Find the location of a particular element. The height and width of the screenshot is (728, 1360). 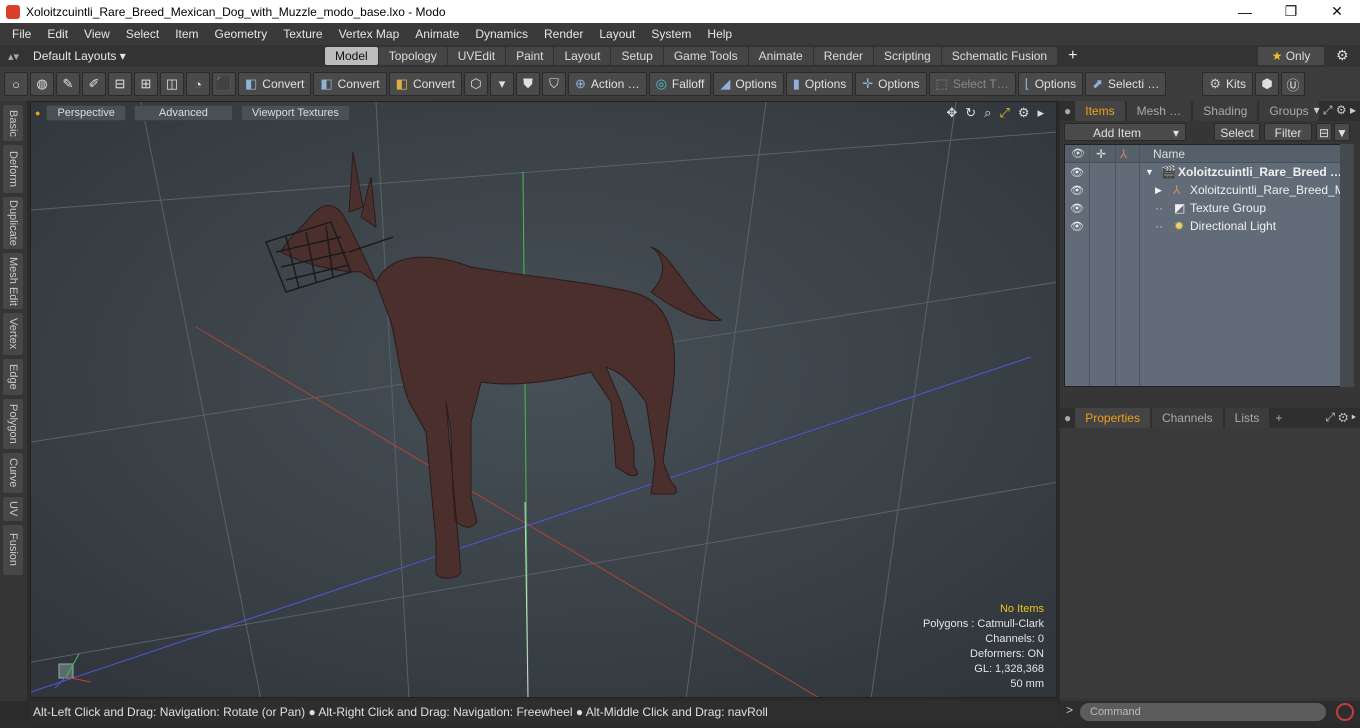

tree-row-directional-light: 👁 ·· ✹ Directional Light is located at coordinates (1203, 226).